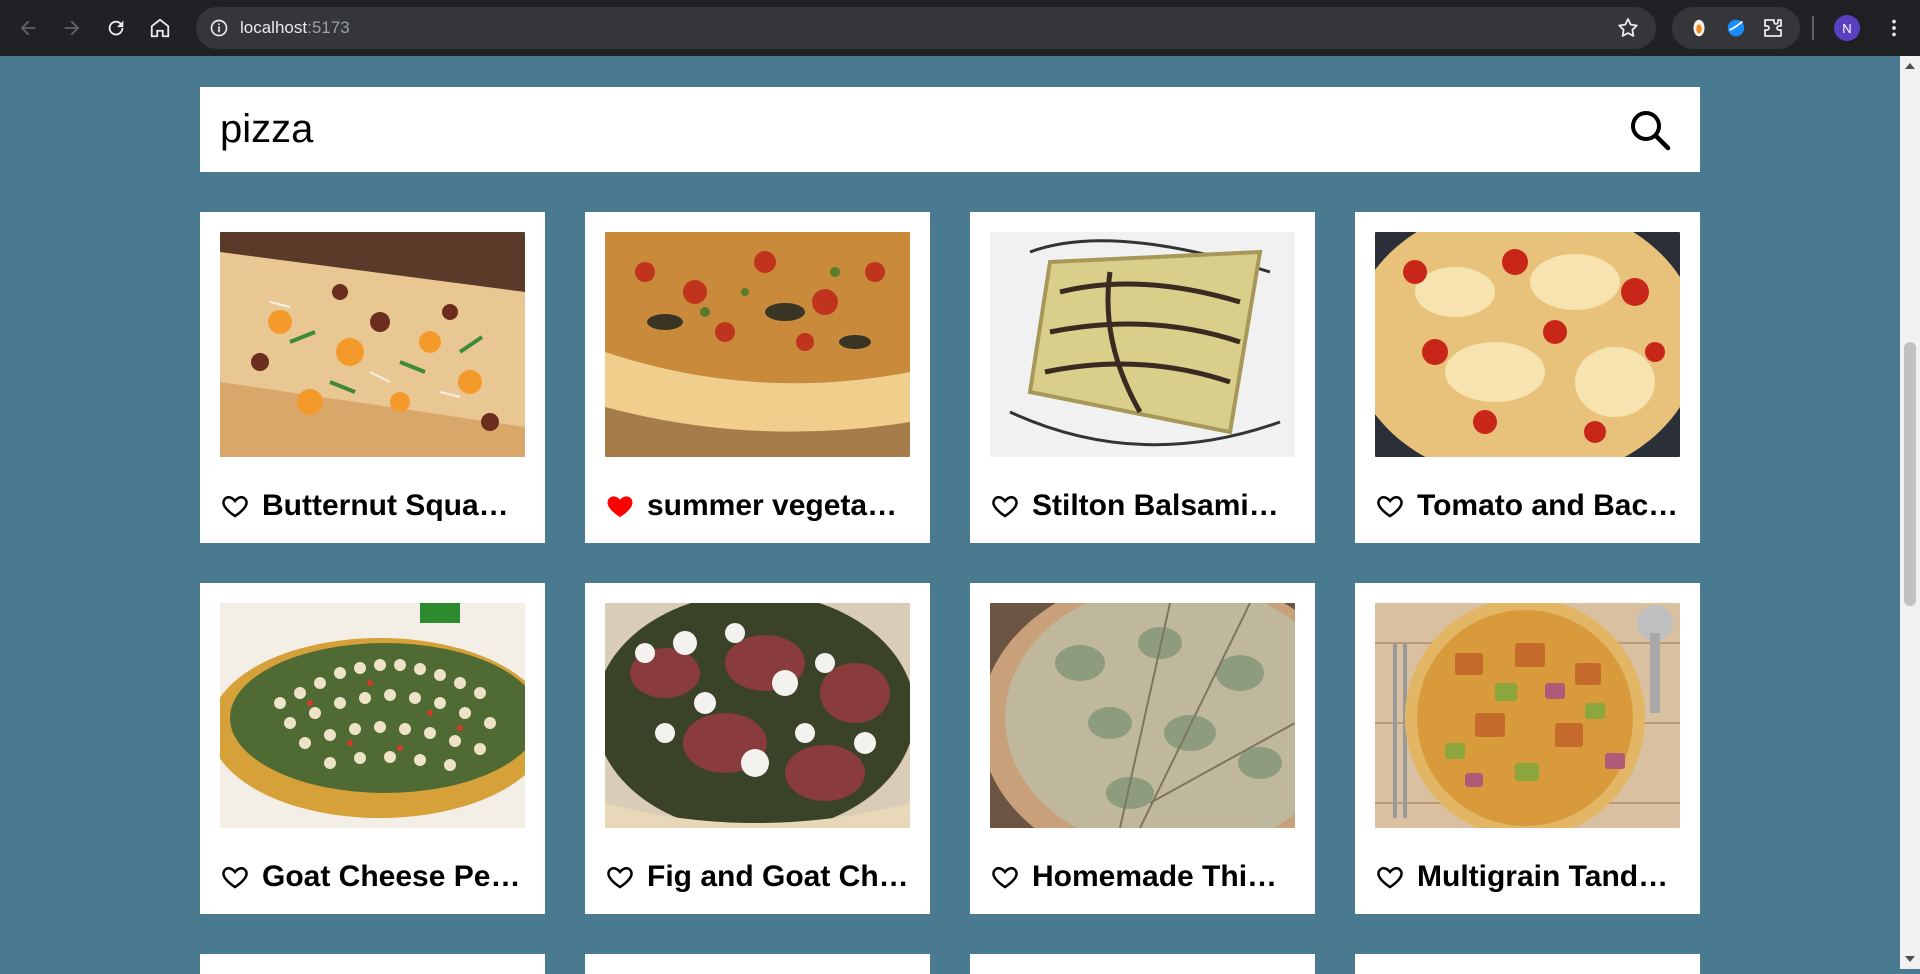 This screenshot has width=1920, height=974. What do you see at coordinates (328, 27) in the screenshot?
I see `url-port: :5173` at bounding box center [328, 27].